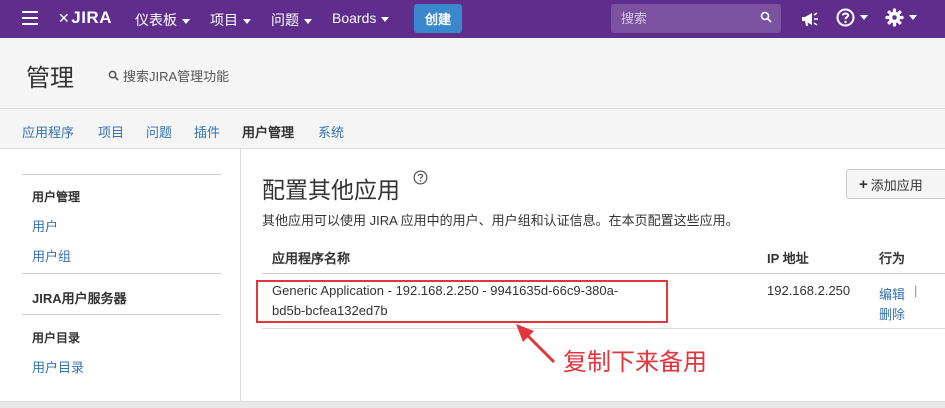 Image resolution: width=945 pixels, height=408 pixels. What do you see at coordinates (230, 20) in the screenshot?
I see `nav-projects: 项目` at bounding box center [230, 20].